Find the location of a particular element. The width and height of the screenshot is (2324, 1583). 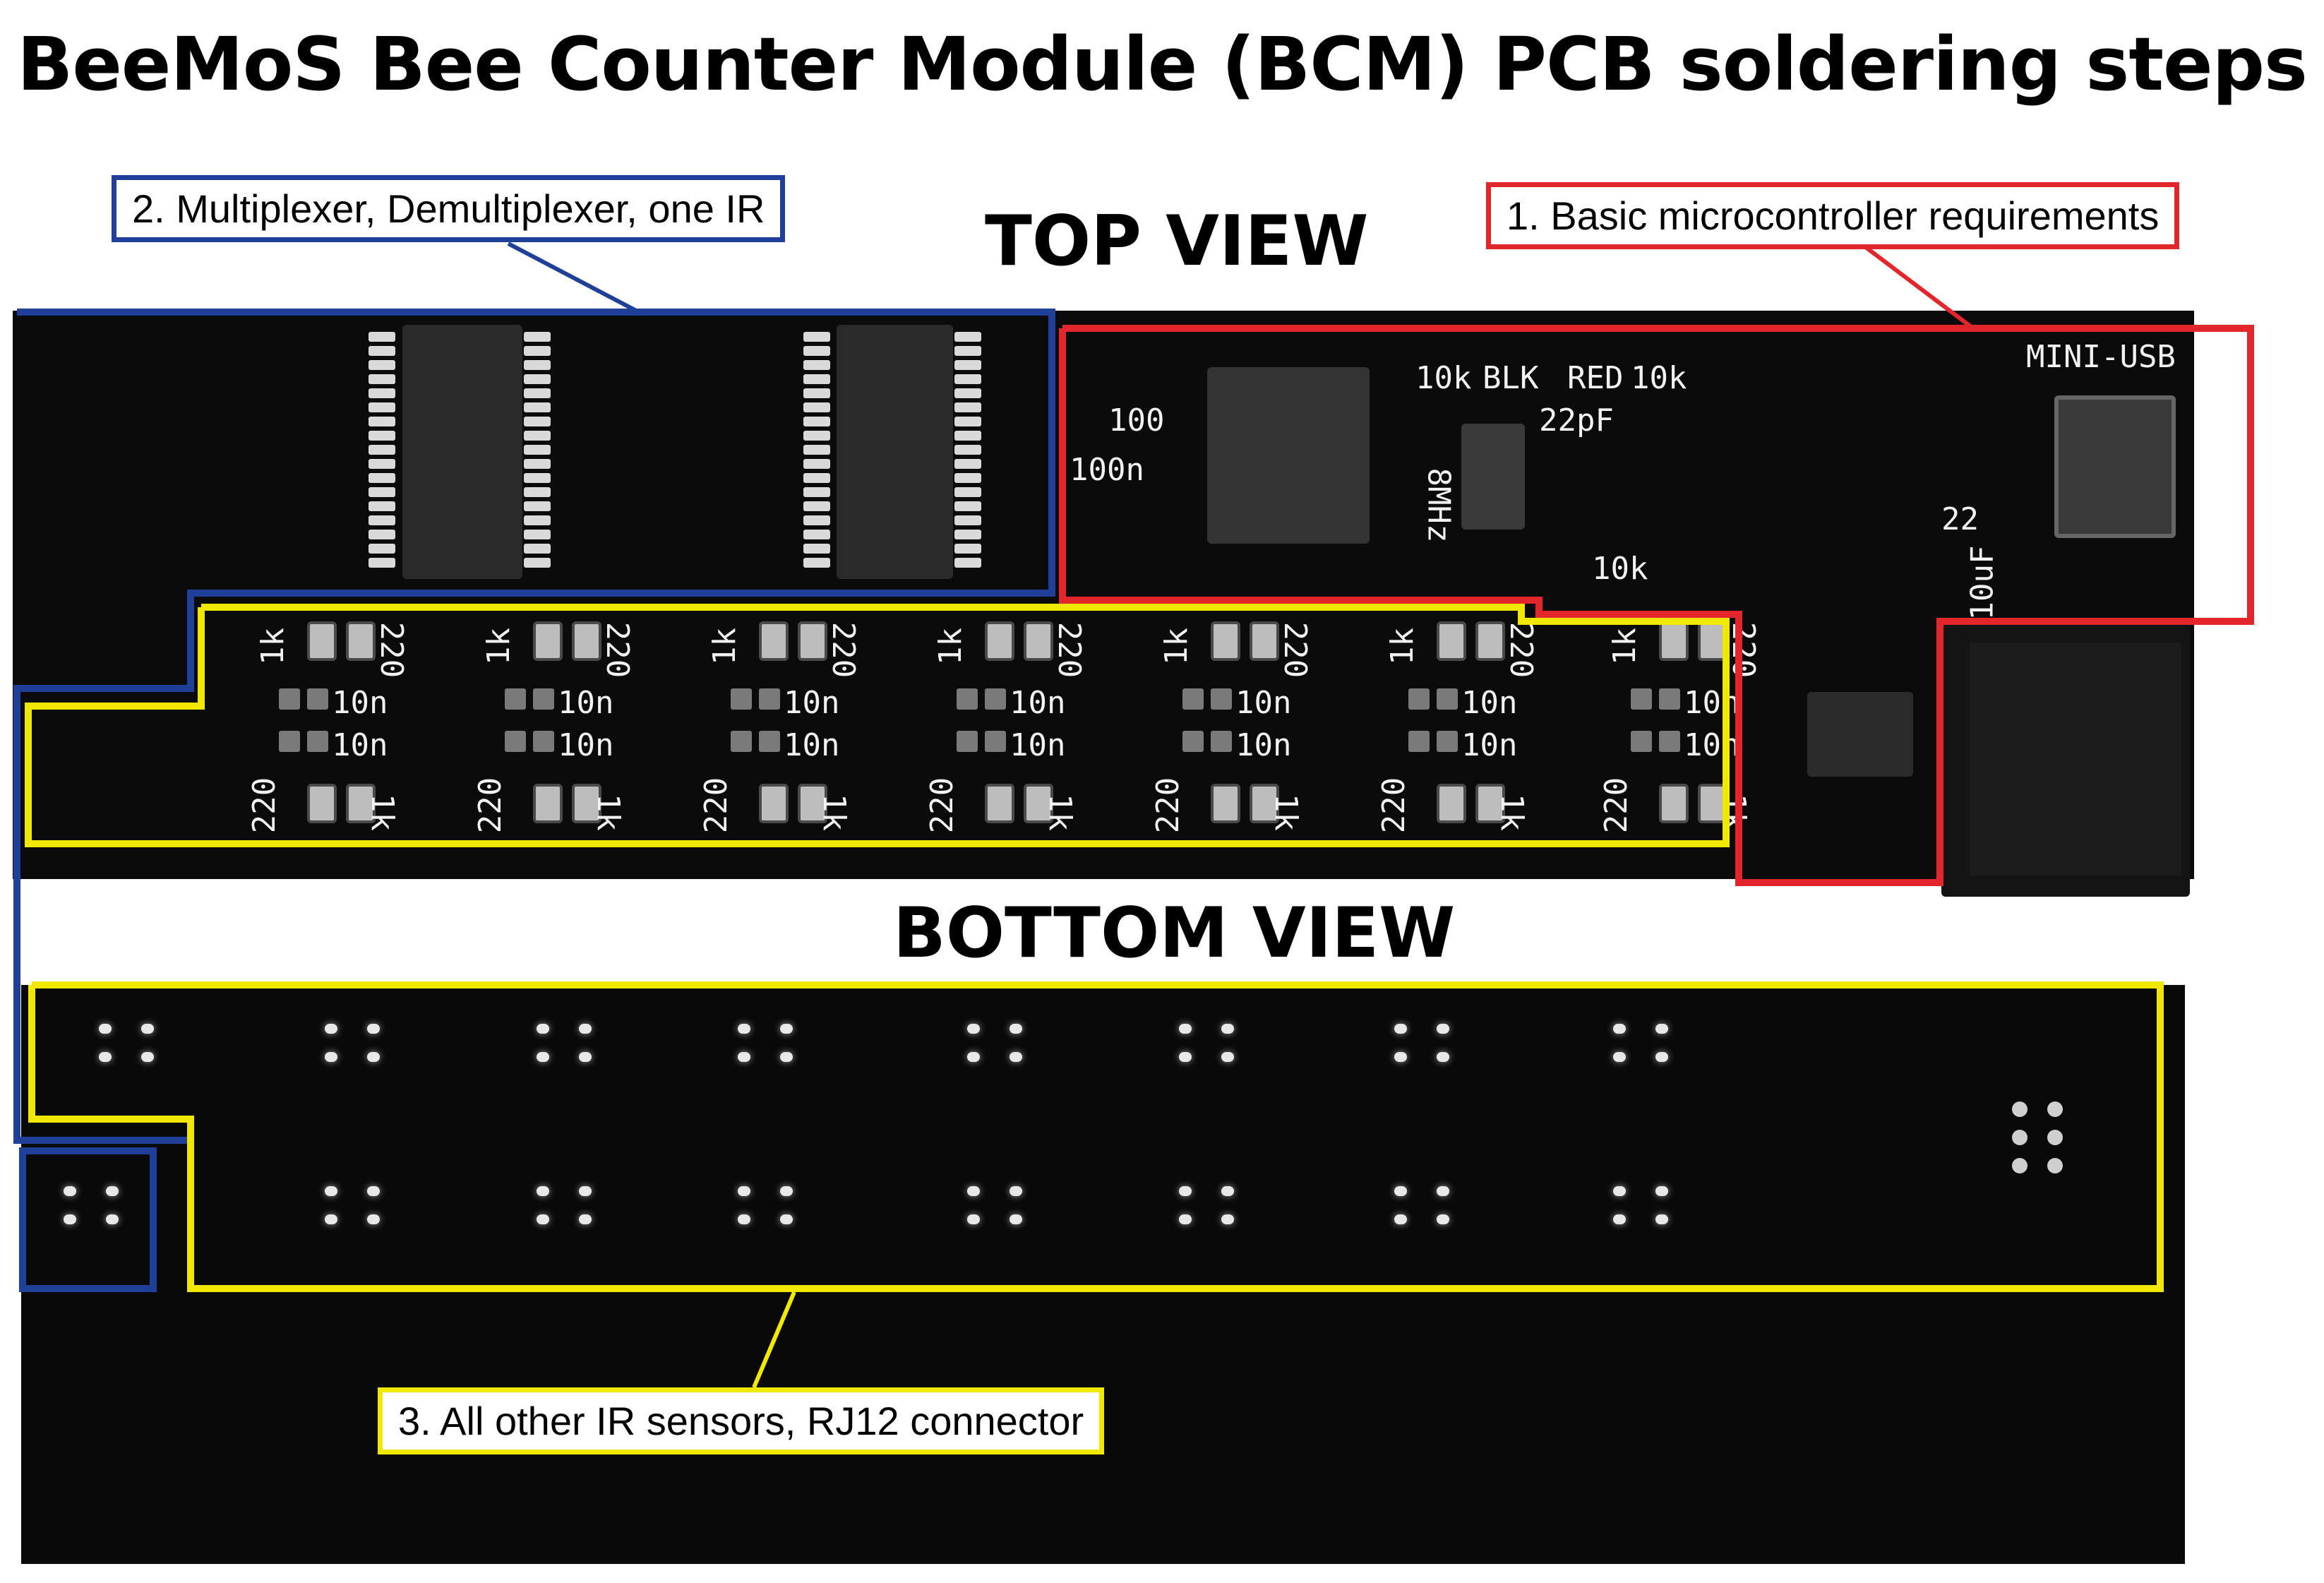

step-2-callout: 2. Multiplexer, Demultiplexer, one IR is located at coordinates (449, 208).